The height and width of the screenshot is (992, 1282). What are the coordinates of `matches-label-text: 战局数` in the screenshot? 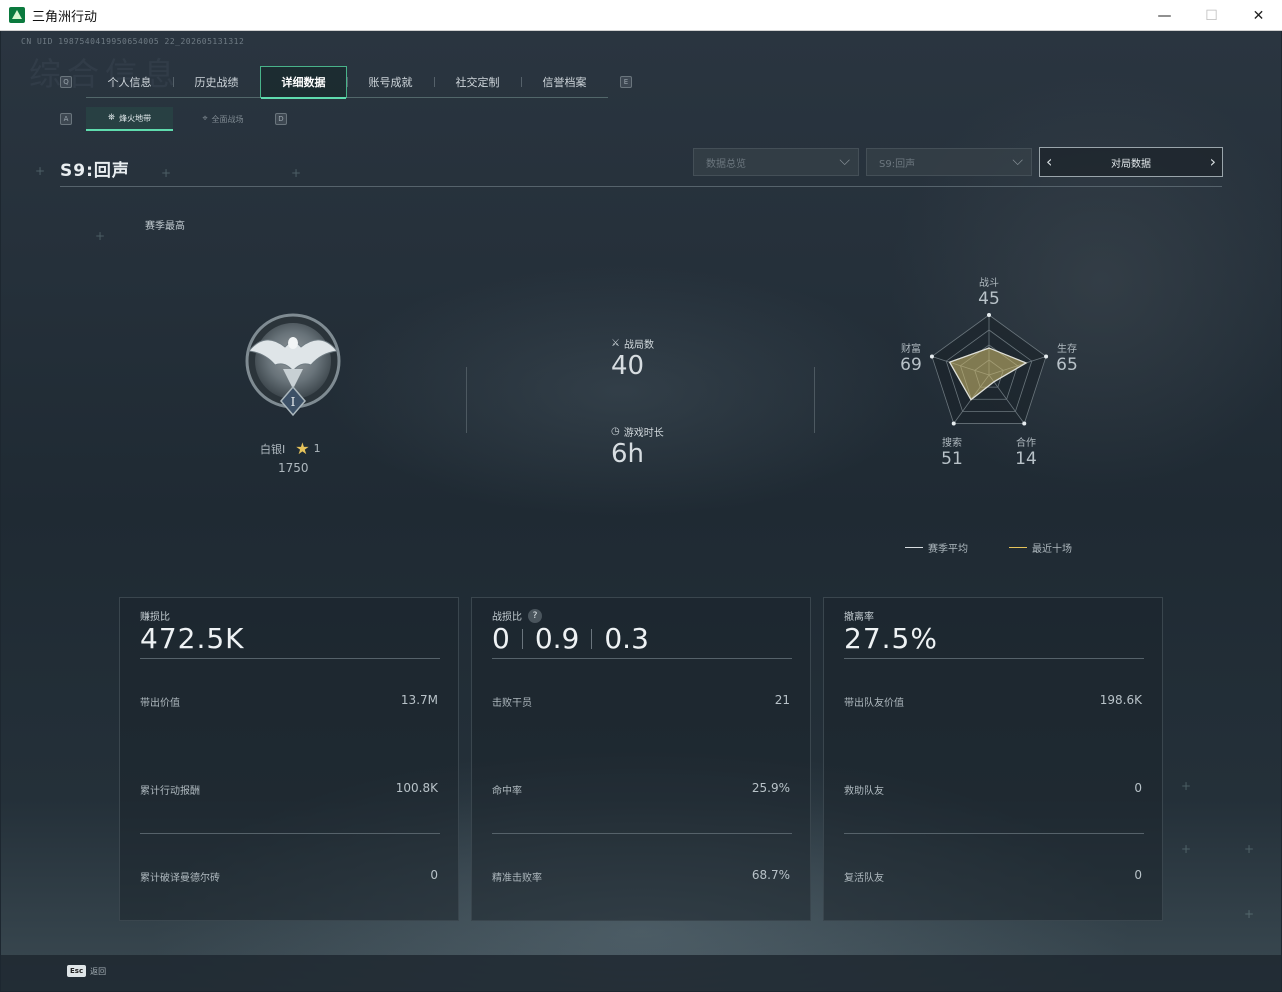 It's located at (638, 345).